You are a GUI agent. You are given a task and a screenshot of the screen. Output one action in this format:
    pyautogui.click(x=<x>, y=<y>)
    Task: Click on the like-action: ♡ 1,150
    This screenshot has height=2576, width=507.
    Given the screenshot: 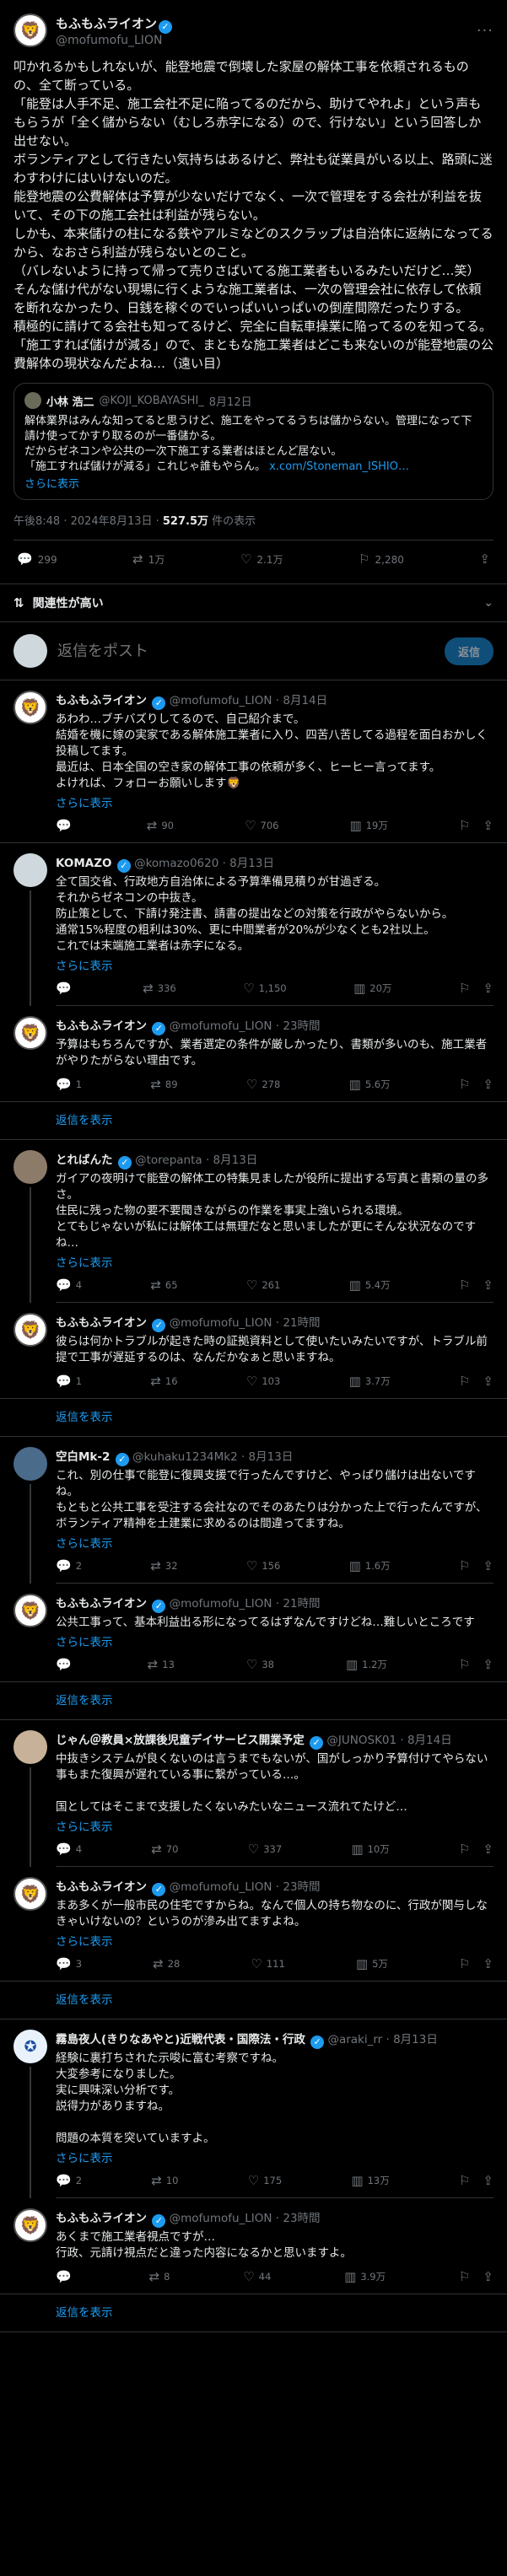 What is the action you would take?
    pyautogui.click(x=264, y=988)
    